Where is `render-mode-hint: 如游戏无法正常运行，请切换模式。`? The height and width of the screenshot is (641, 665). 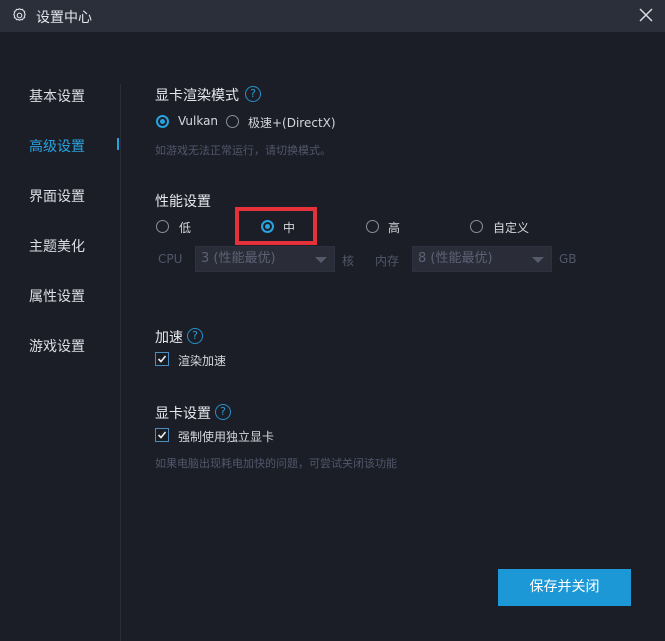
render-mode-hint: 如游戏无法正常运行，请切换模式。 is located at coordinates (243, 150).